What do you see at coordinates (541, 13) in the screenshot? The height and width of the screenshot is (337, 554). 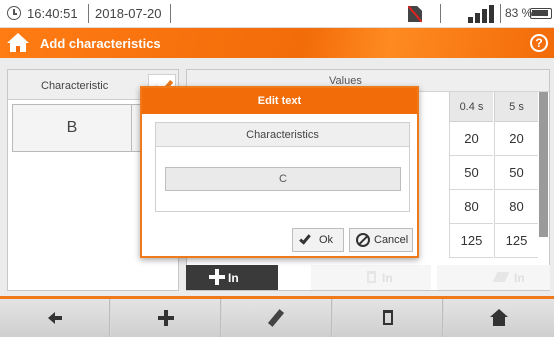 I see `battery-icon` at bounding box center [541, 13].